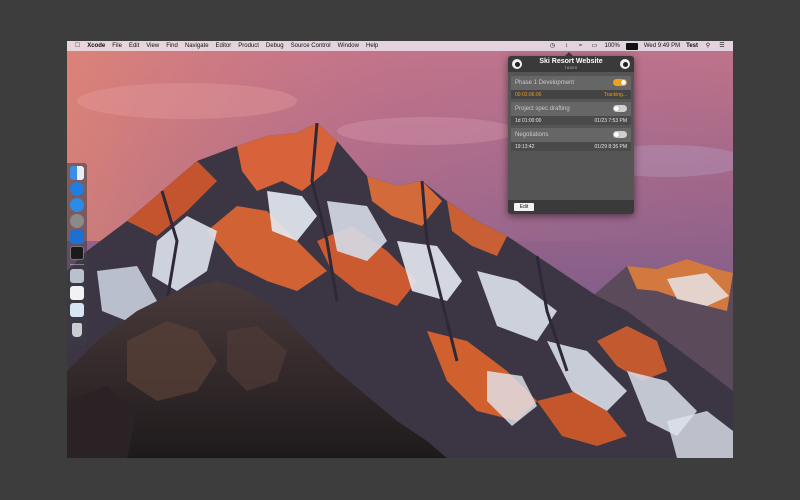 The width and height of the screenshot is (800, 500). I want to click on menu-product: Product, so click(248, 46).